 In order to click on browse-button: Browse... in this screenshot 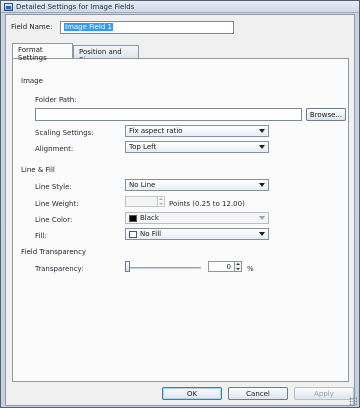, I will do `click(326, 114)`.